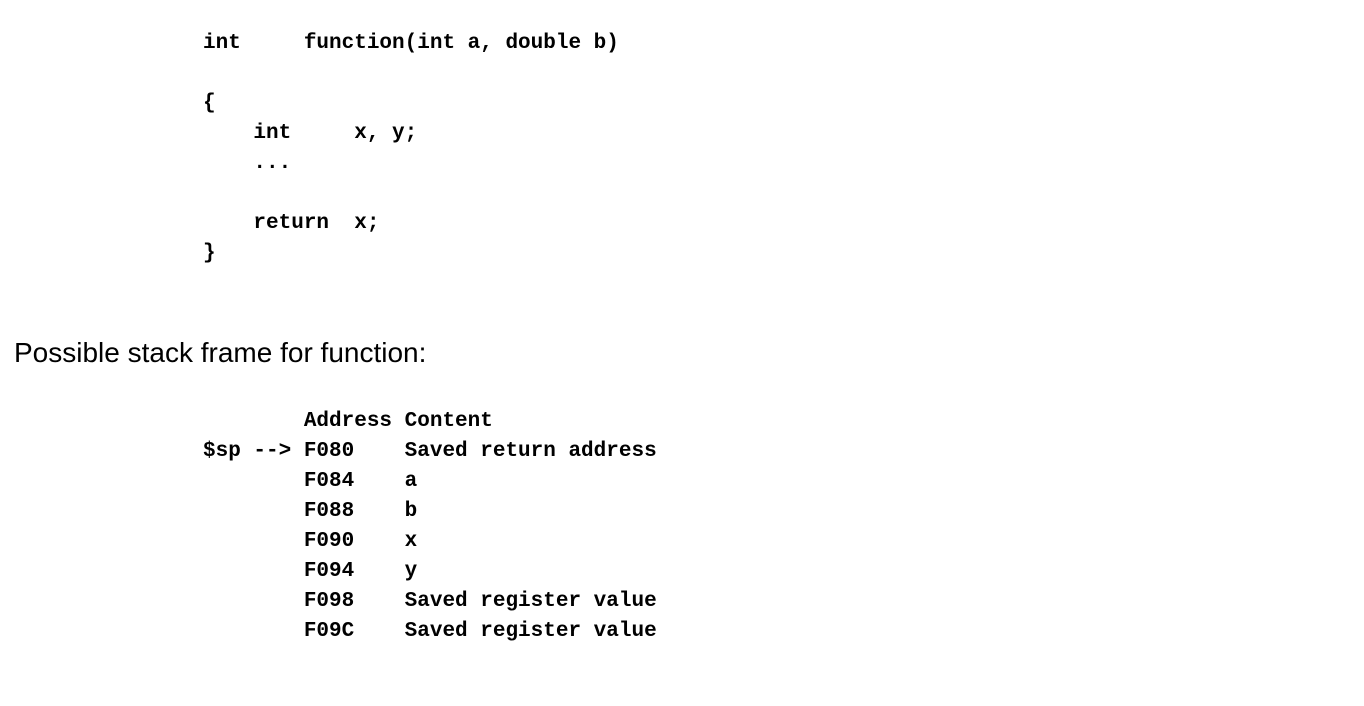 This screenshot has height=706, width=1364. I want to click on stack-header-row: Address Content, so click(348, 421).